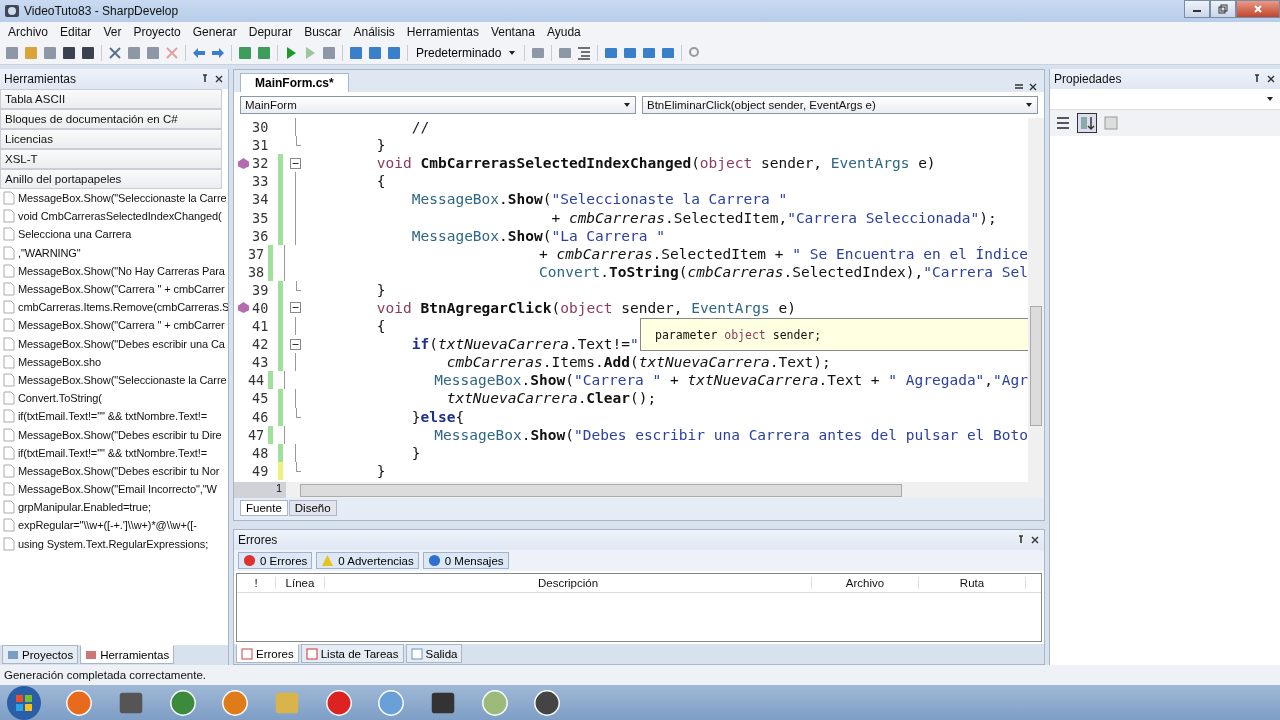 Image resolution: width=1280 pixels, height=720 pixels. I want to click on clipboard-item: cmbCarreras.Items.Remove(cmbCarreras.S, so click(123, 307).